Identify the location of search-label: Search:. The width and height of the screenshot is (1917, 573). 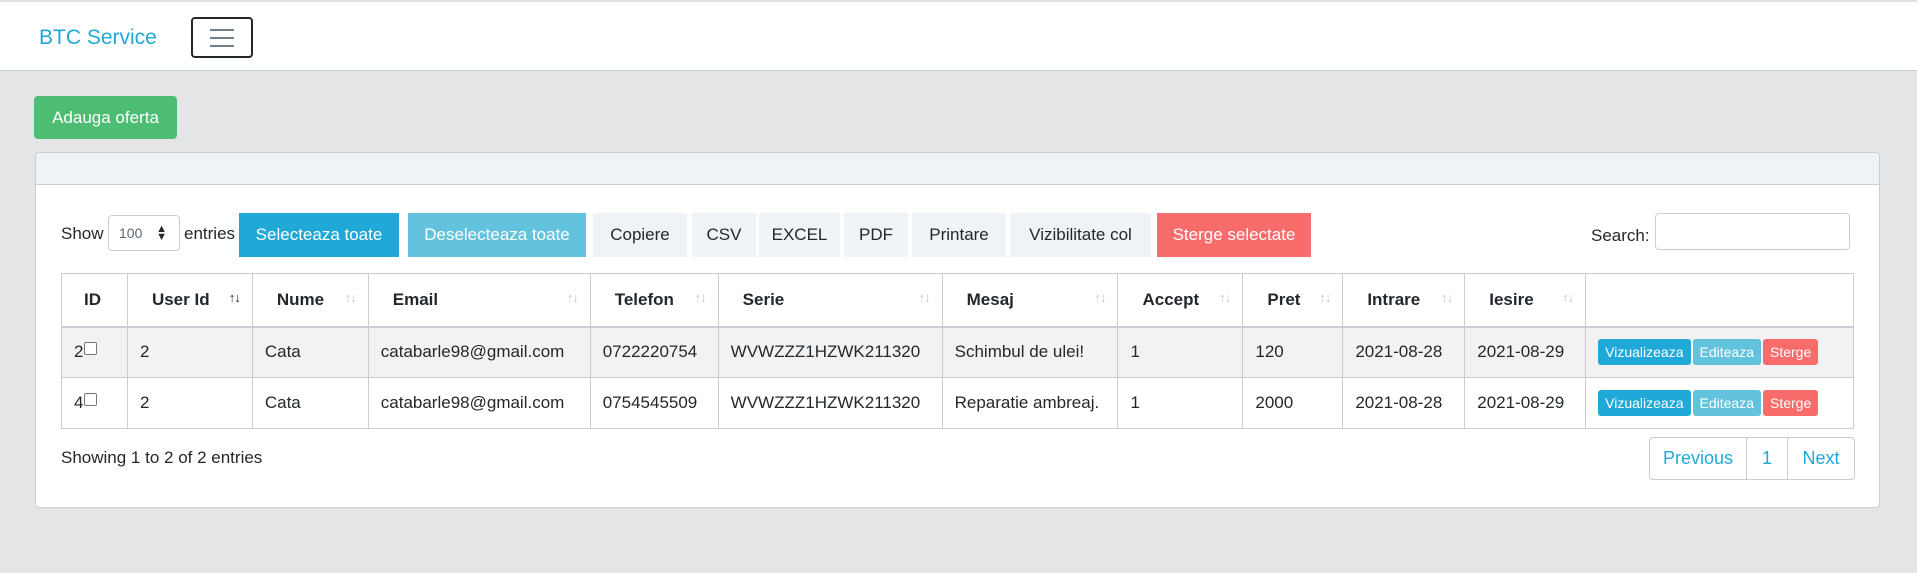
(1620, 235).